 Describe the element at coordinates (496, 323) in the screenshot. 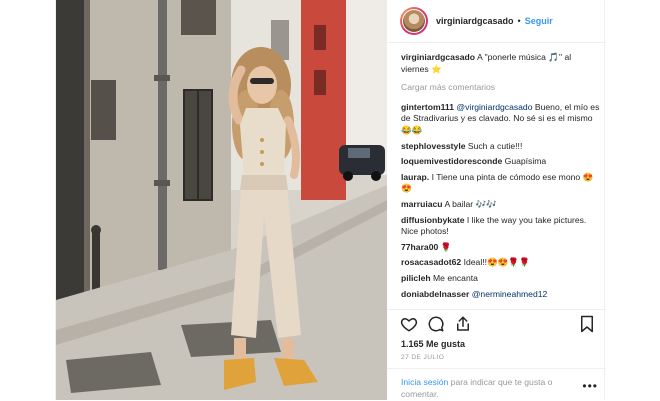

I see `action-bar` at that location.